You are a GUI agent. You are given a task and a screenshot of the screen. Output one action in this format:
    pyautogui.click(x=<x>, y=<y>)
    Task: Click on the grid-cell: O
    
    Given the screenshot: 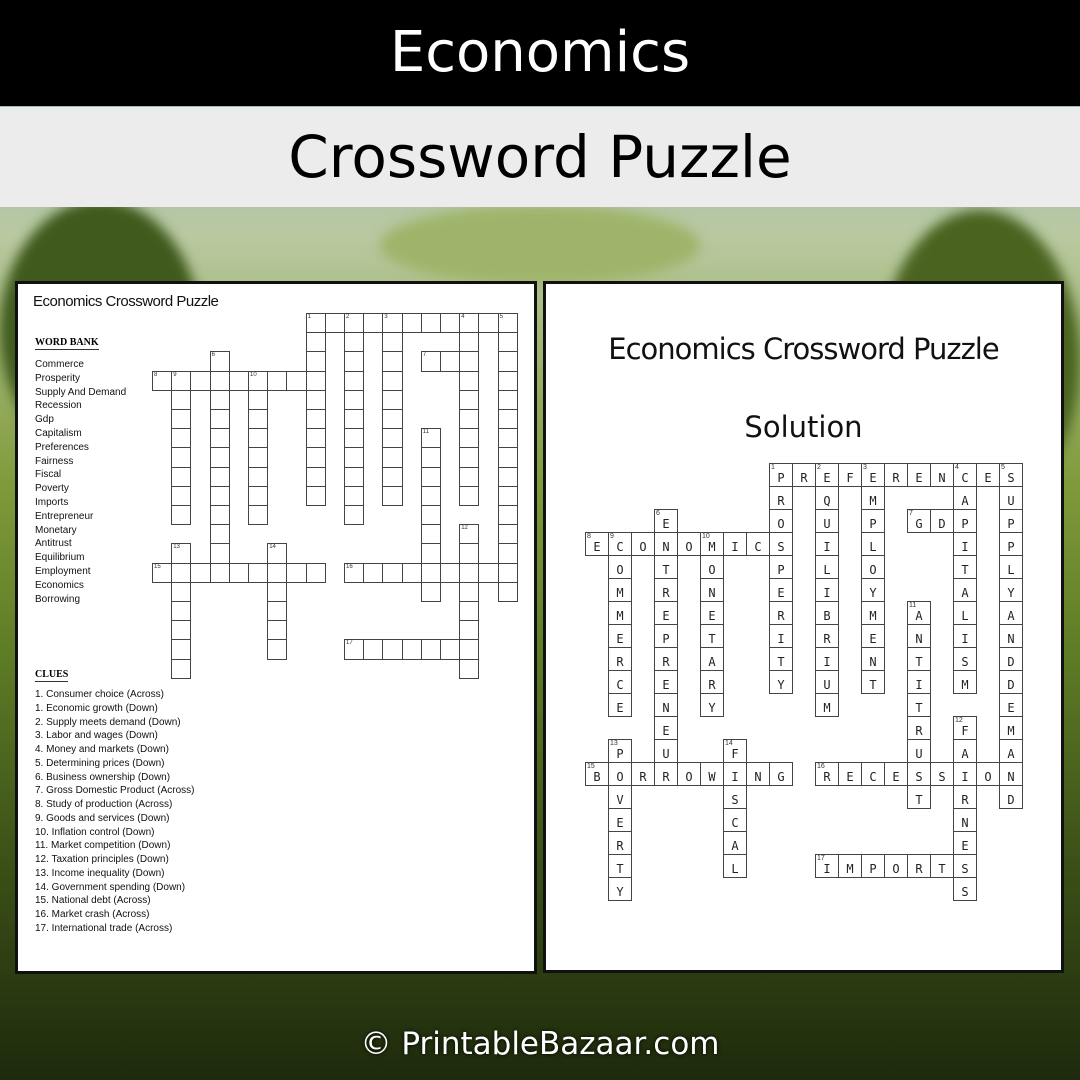 What is the action you would take?
    pyautogui.click(x=643, y=544)
    